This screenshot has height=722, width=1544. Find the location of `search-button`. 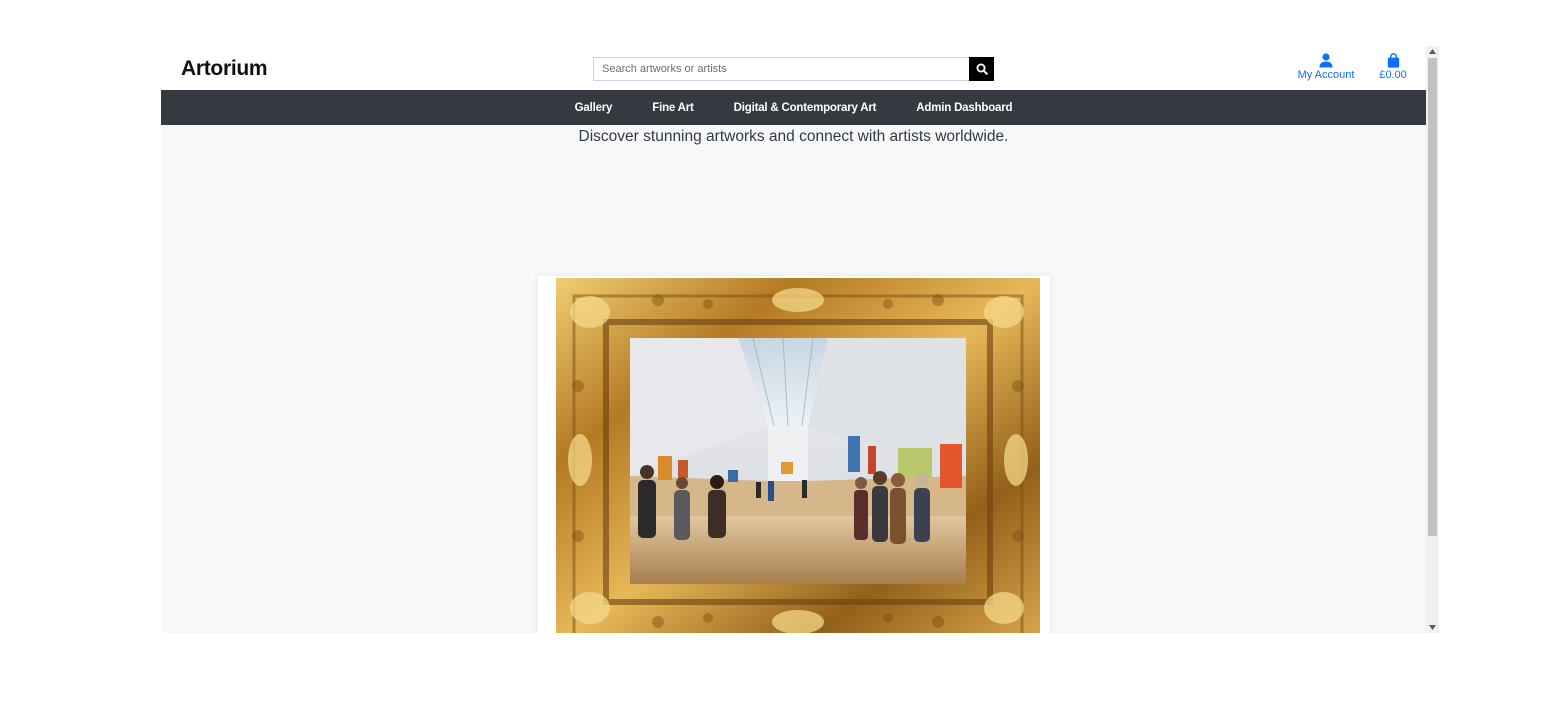

search-button is located at coordinates (981, 69).